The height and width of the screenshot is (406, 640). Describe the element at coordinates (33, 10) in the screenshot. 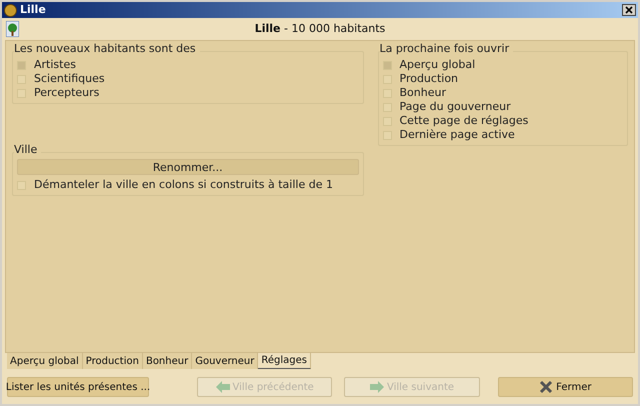

I see `window-title: Lille` at that location.